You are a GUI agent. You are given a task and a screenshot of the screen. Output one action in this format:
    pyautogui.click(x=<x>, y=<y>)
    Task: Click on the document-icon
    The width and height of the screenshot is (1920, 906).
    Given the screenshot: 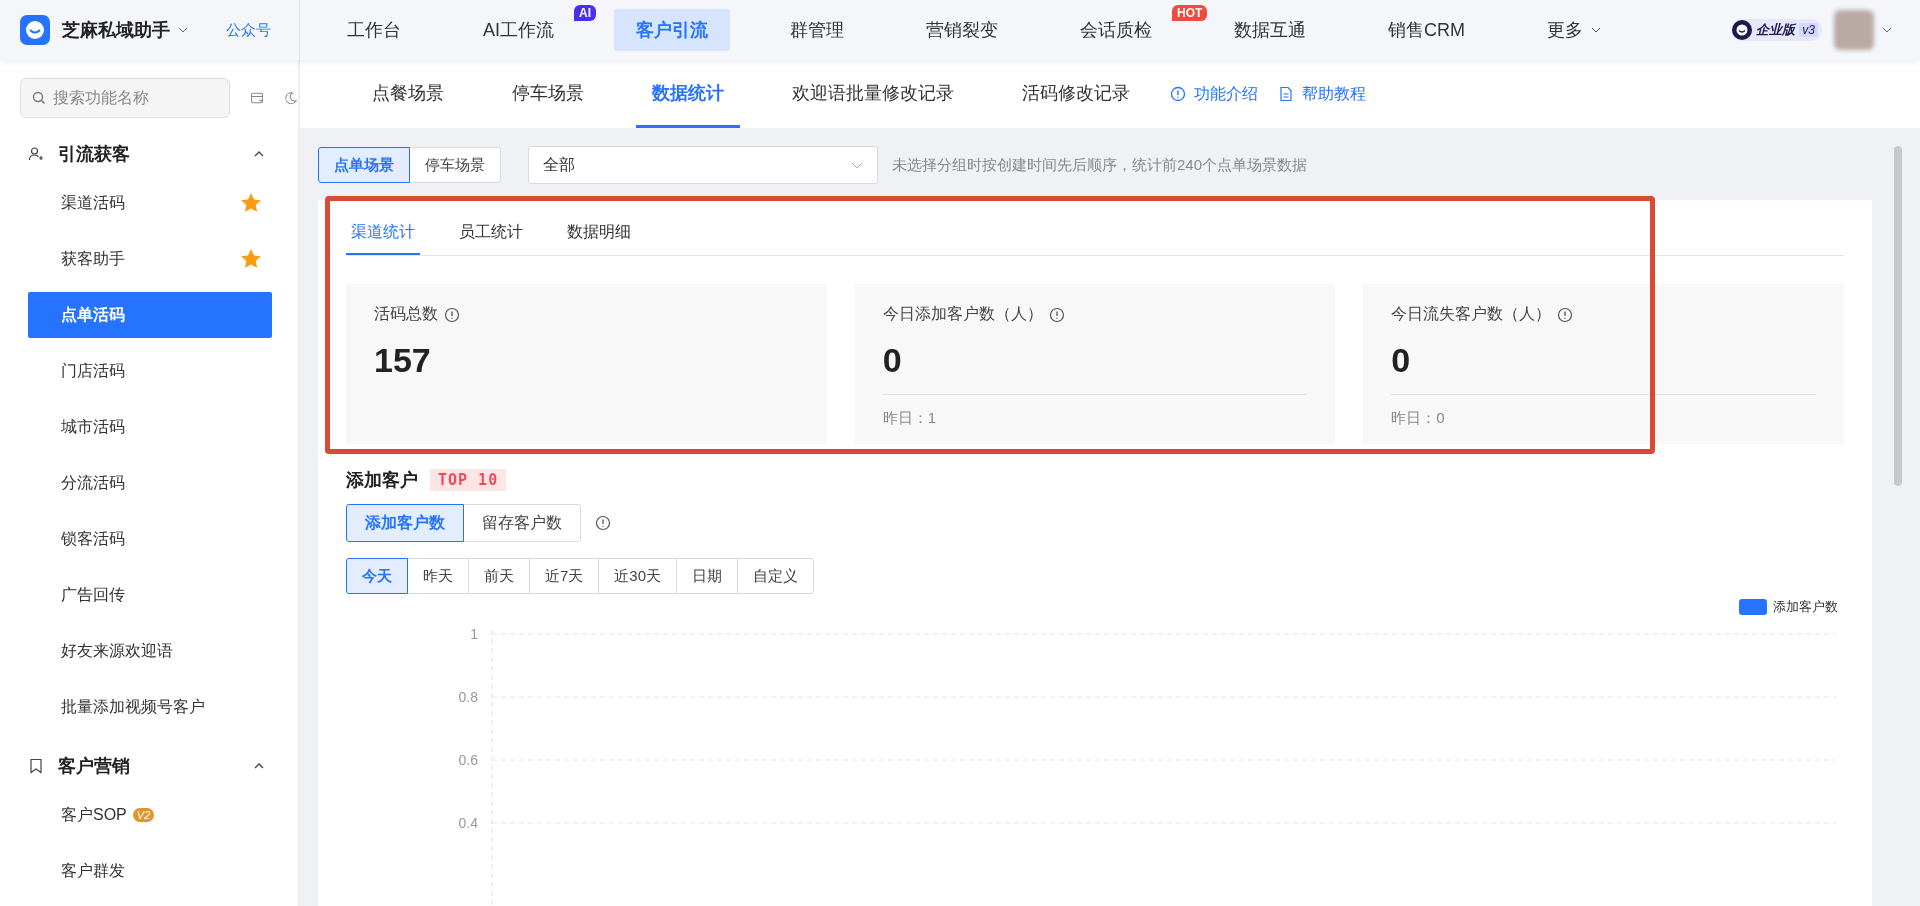 What is the action you would take?
    pyautogui.click(x=1286, y=94)
    